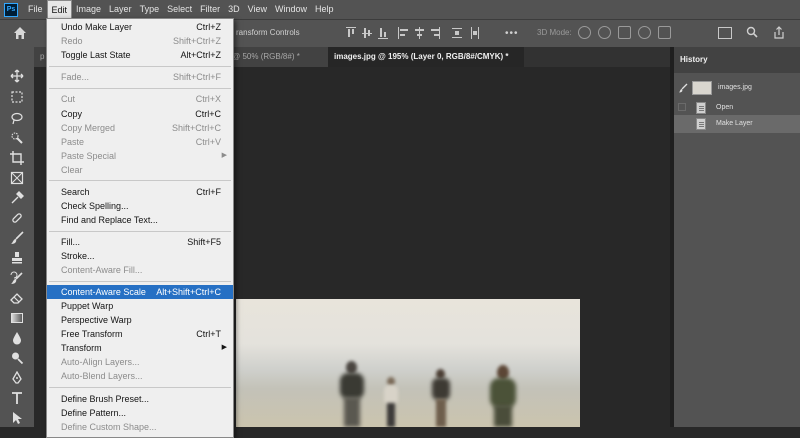 The height and width of the screenshot is (438, 800). What do you see at coordinates (584, 32) in the screenshot?
I see `orbit-3d-icon` at bounding box center [584, 32].